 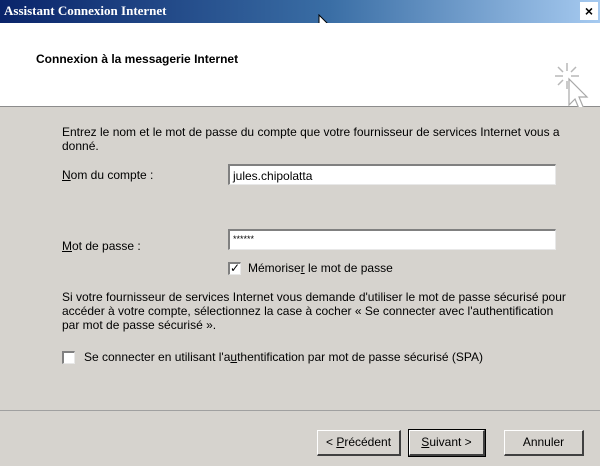 I want to click on account-name-label: Nom du compte :, so click(x=108, y=175).